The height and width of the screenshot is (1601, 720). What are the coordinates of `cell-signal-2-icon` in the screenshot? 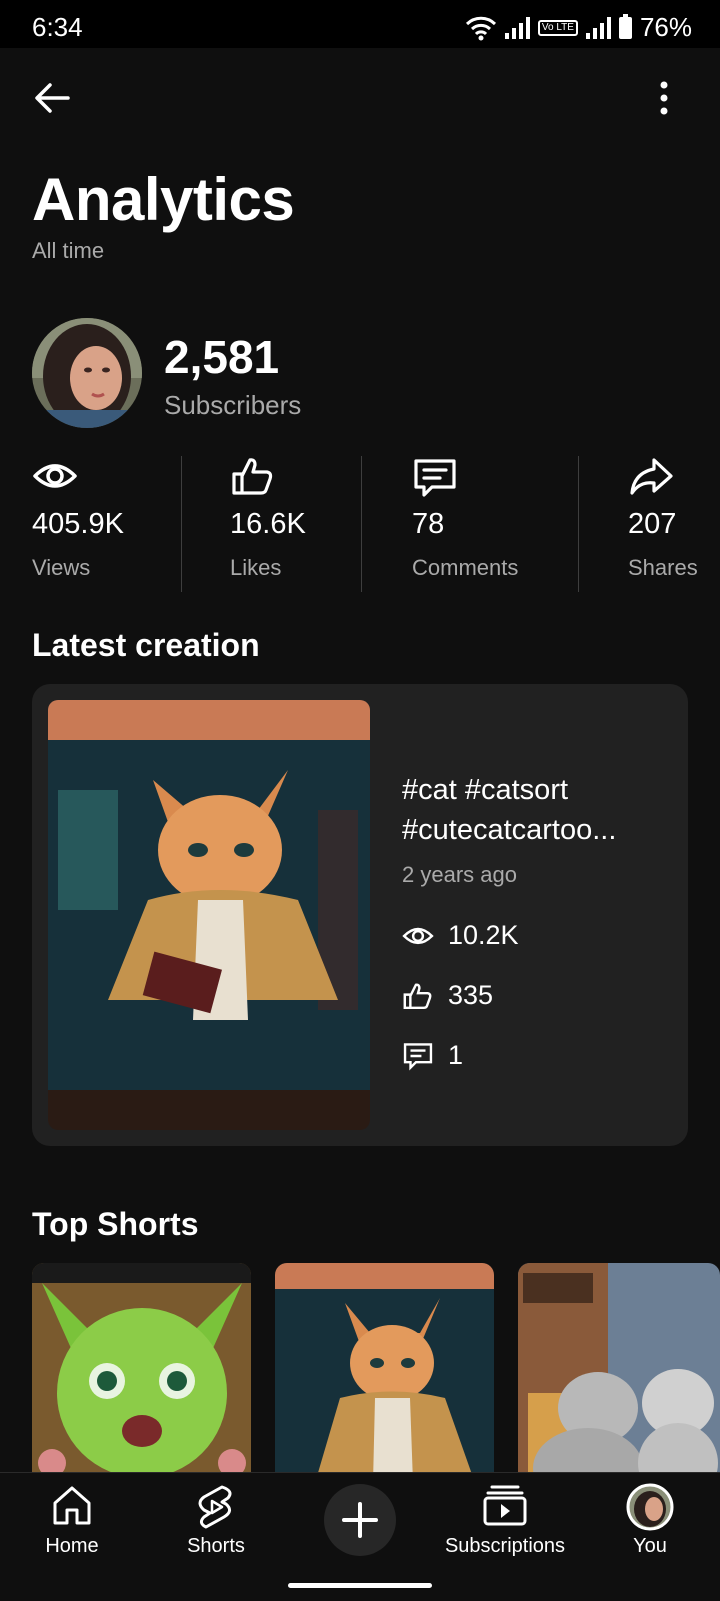 It's located at (598, 27).